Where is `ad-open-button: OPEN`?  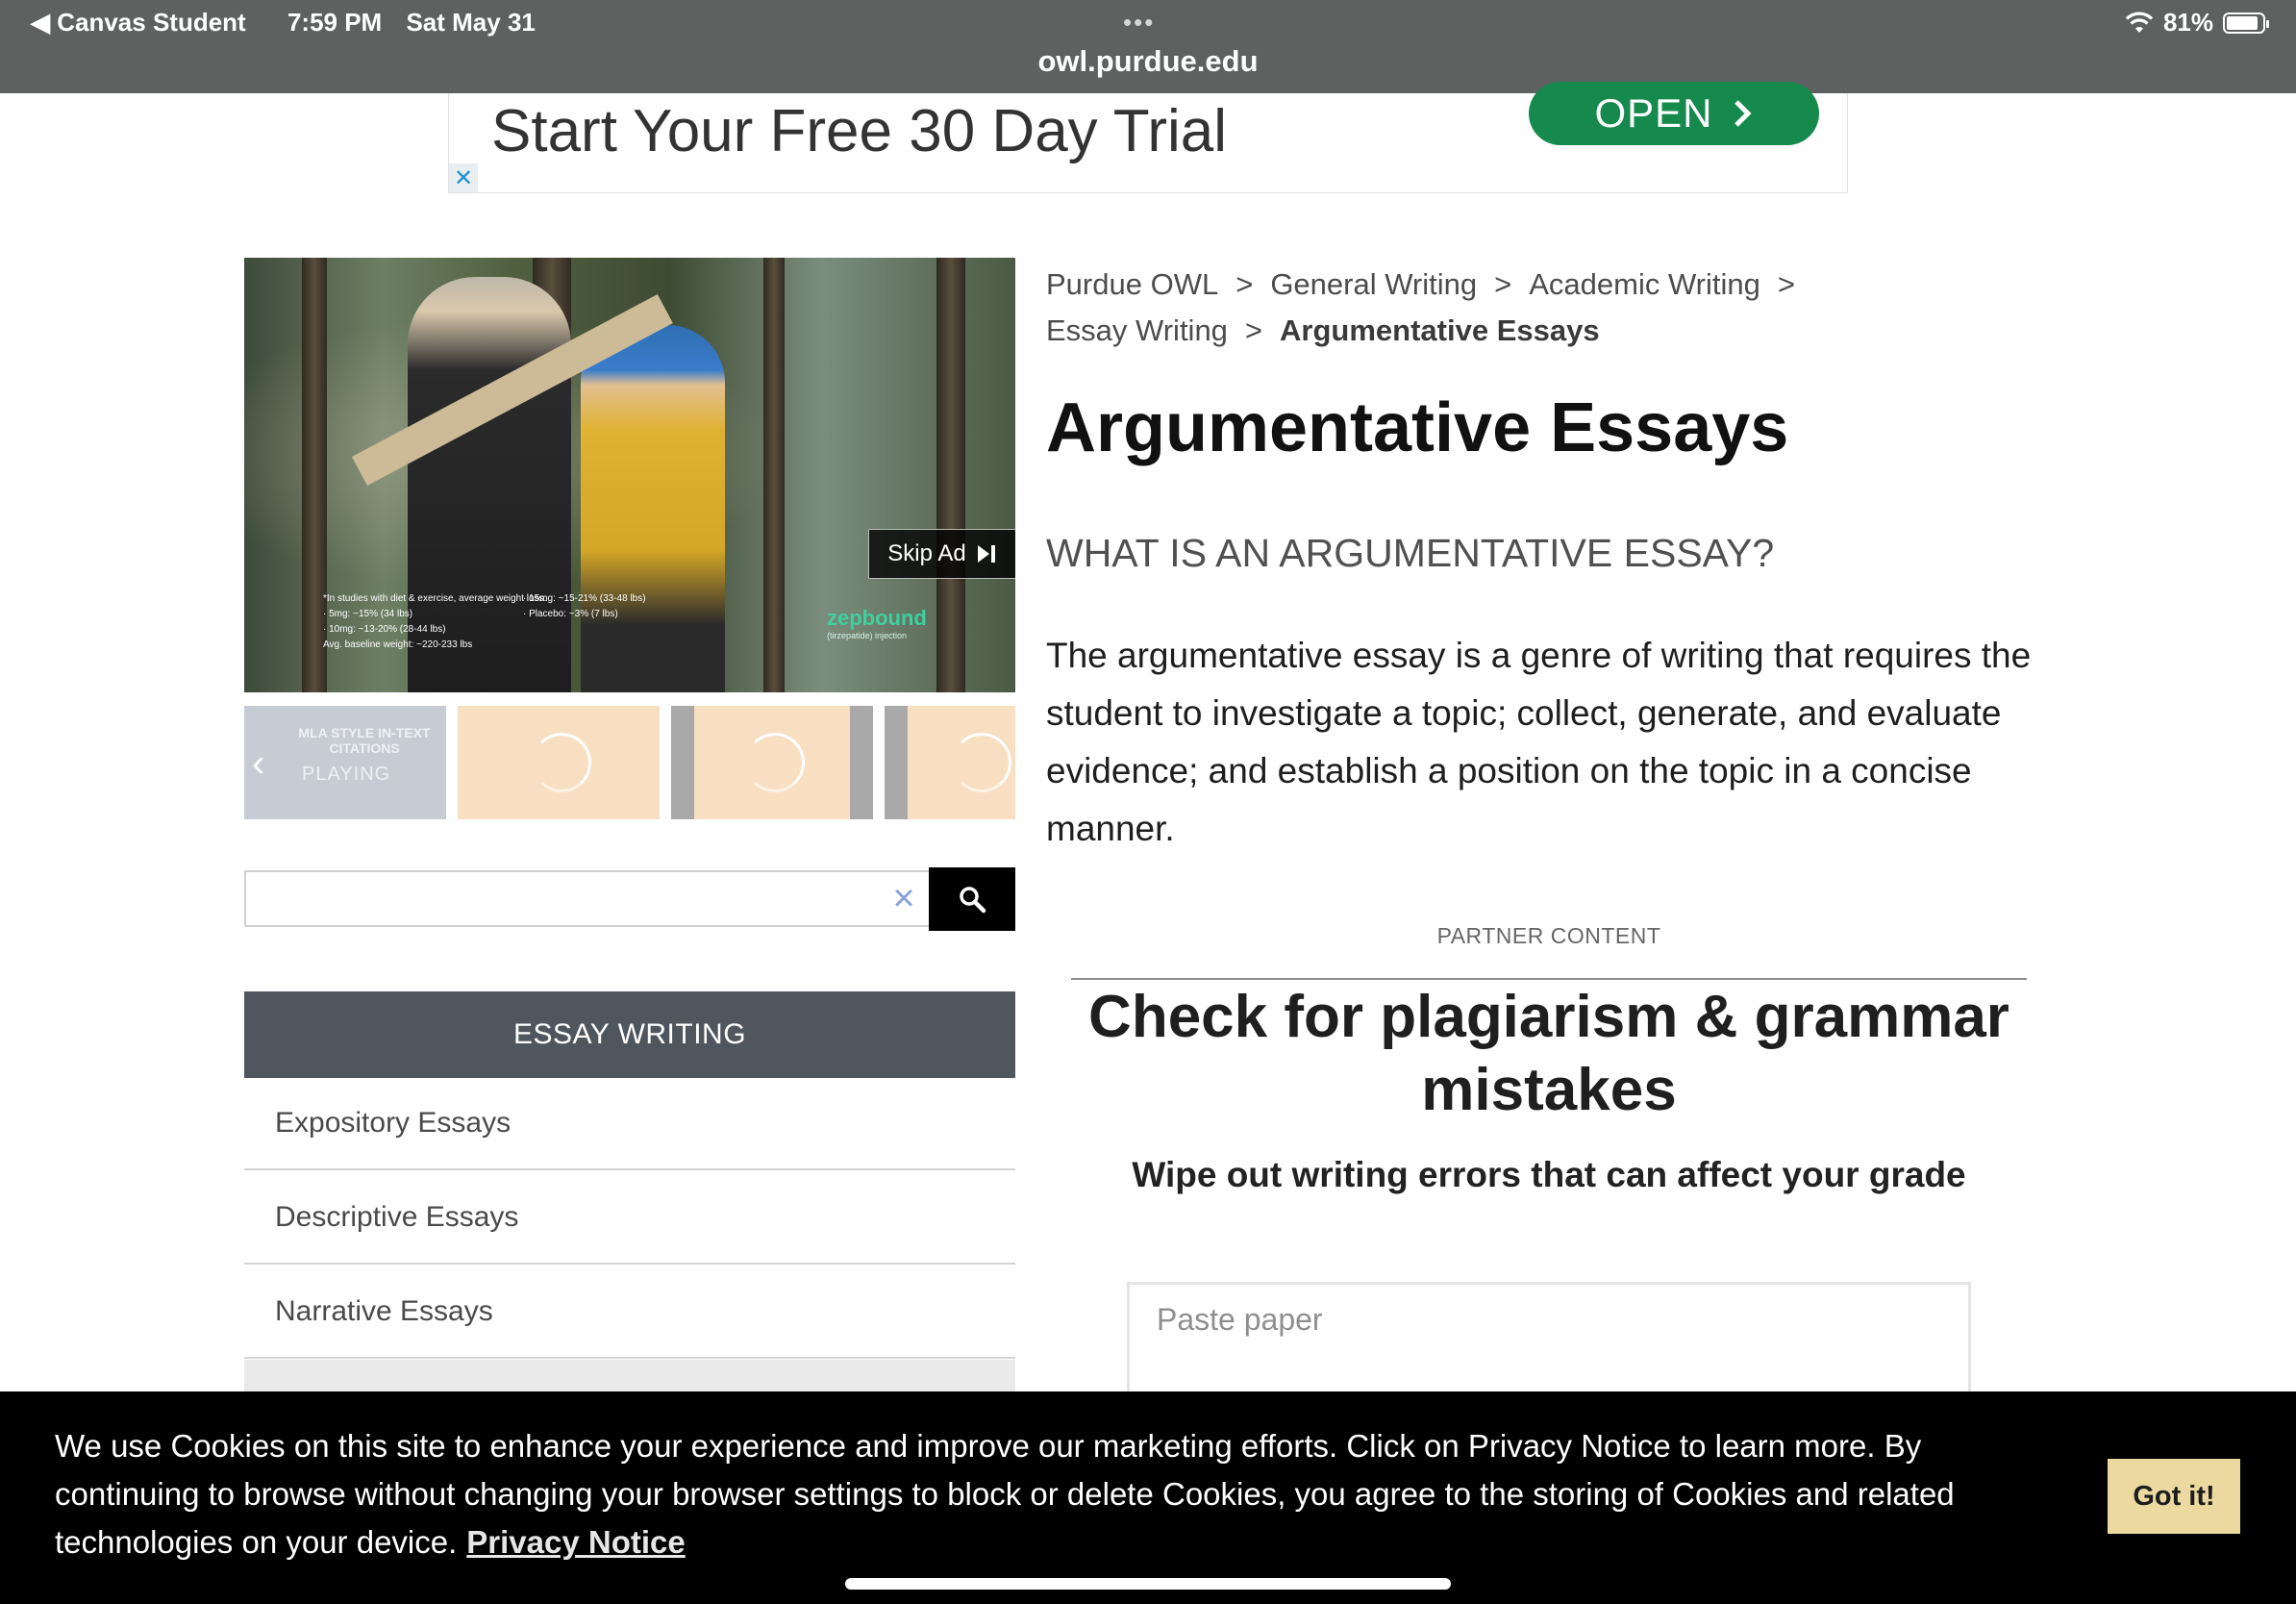
ad-open-button: OPEN is located at coordinates (1674, 113).